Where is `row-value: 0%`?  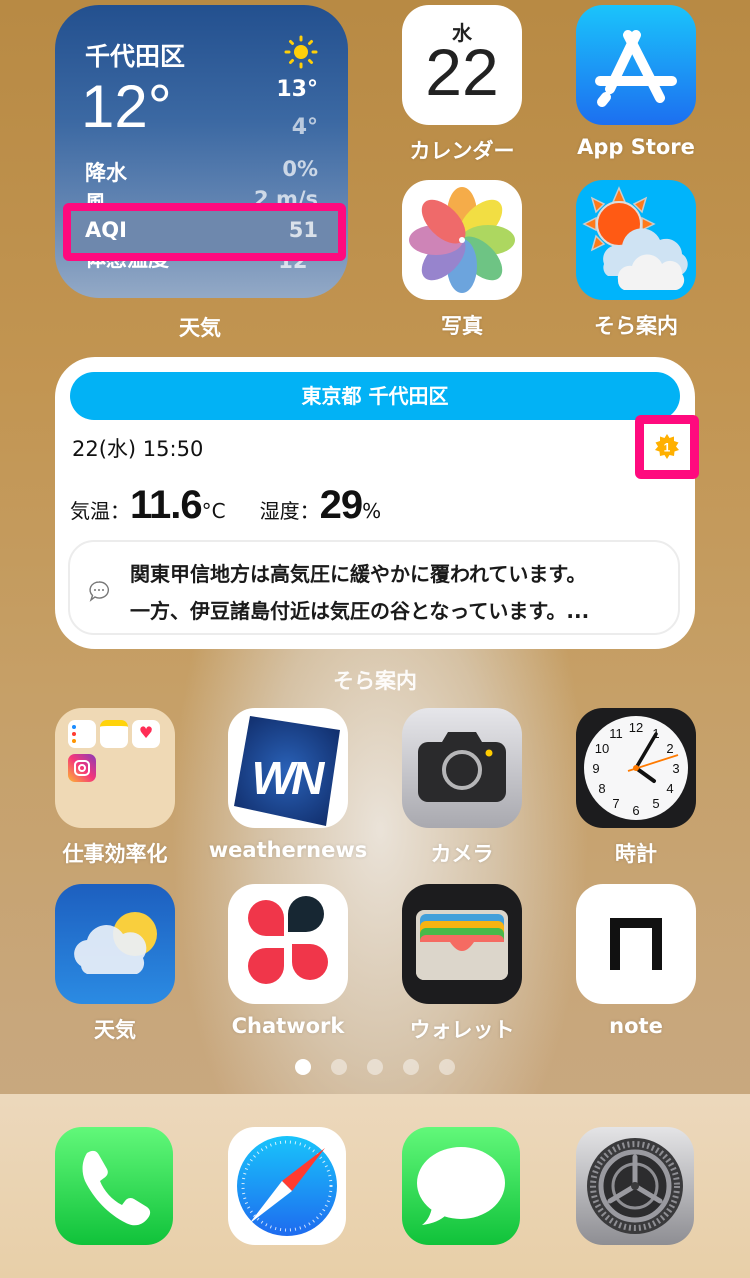
row-value: 0% is located at coordinates (300, 169).